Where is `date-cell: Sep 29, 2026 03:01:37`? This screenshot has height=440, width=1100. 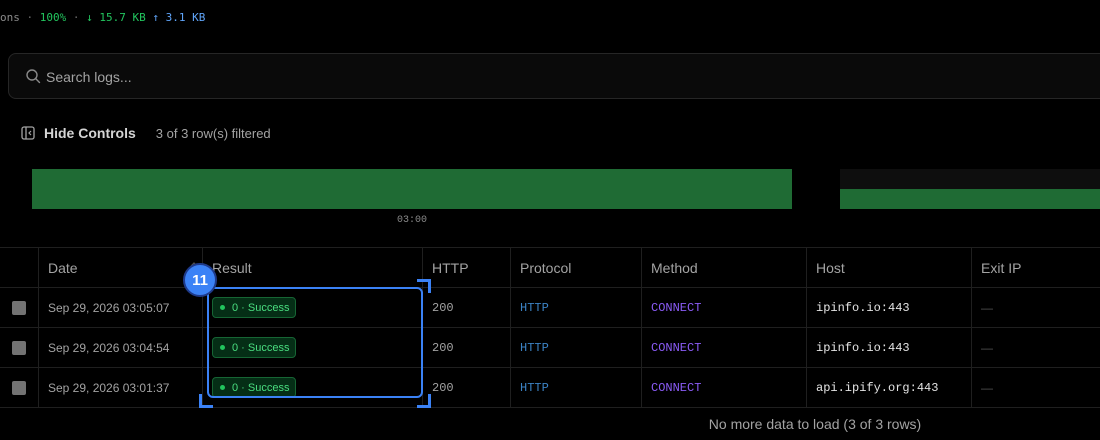 date-cell: Sep 29, 2026 03:01:37 is located at coordinates (121, 387).